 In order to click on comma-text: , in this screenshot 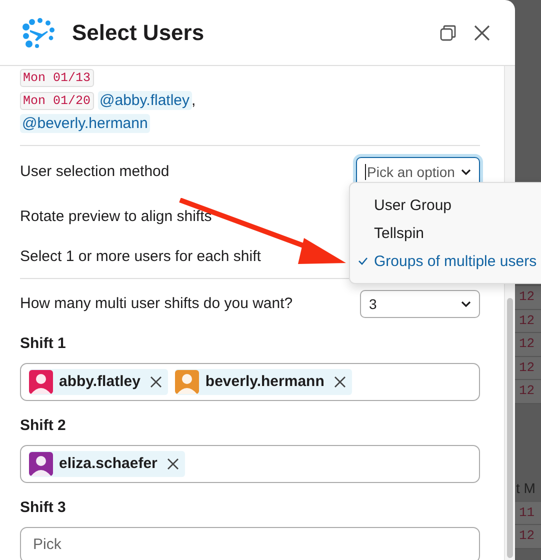, I will do `click(194, 101)`.